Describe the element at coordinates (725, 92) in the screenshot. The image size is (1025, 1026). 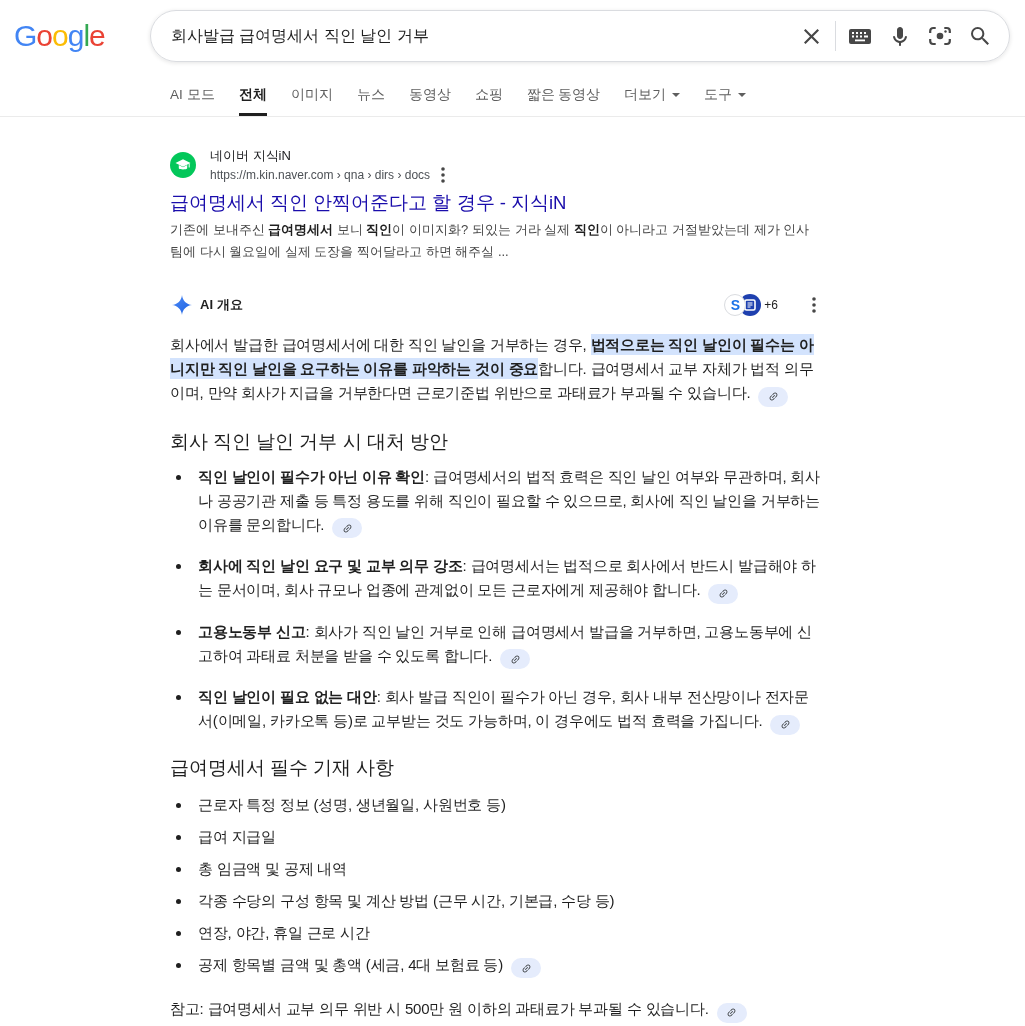
I see `menu-tab: 도구` at that location.